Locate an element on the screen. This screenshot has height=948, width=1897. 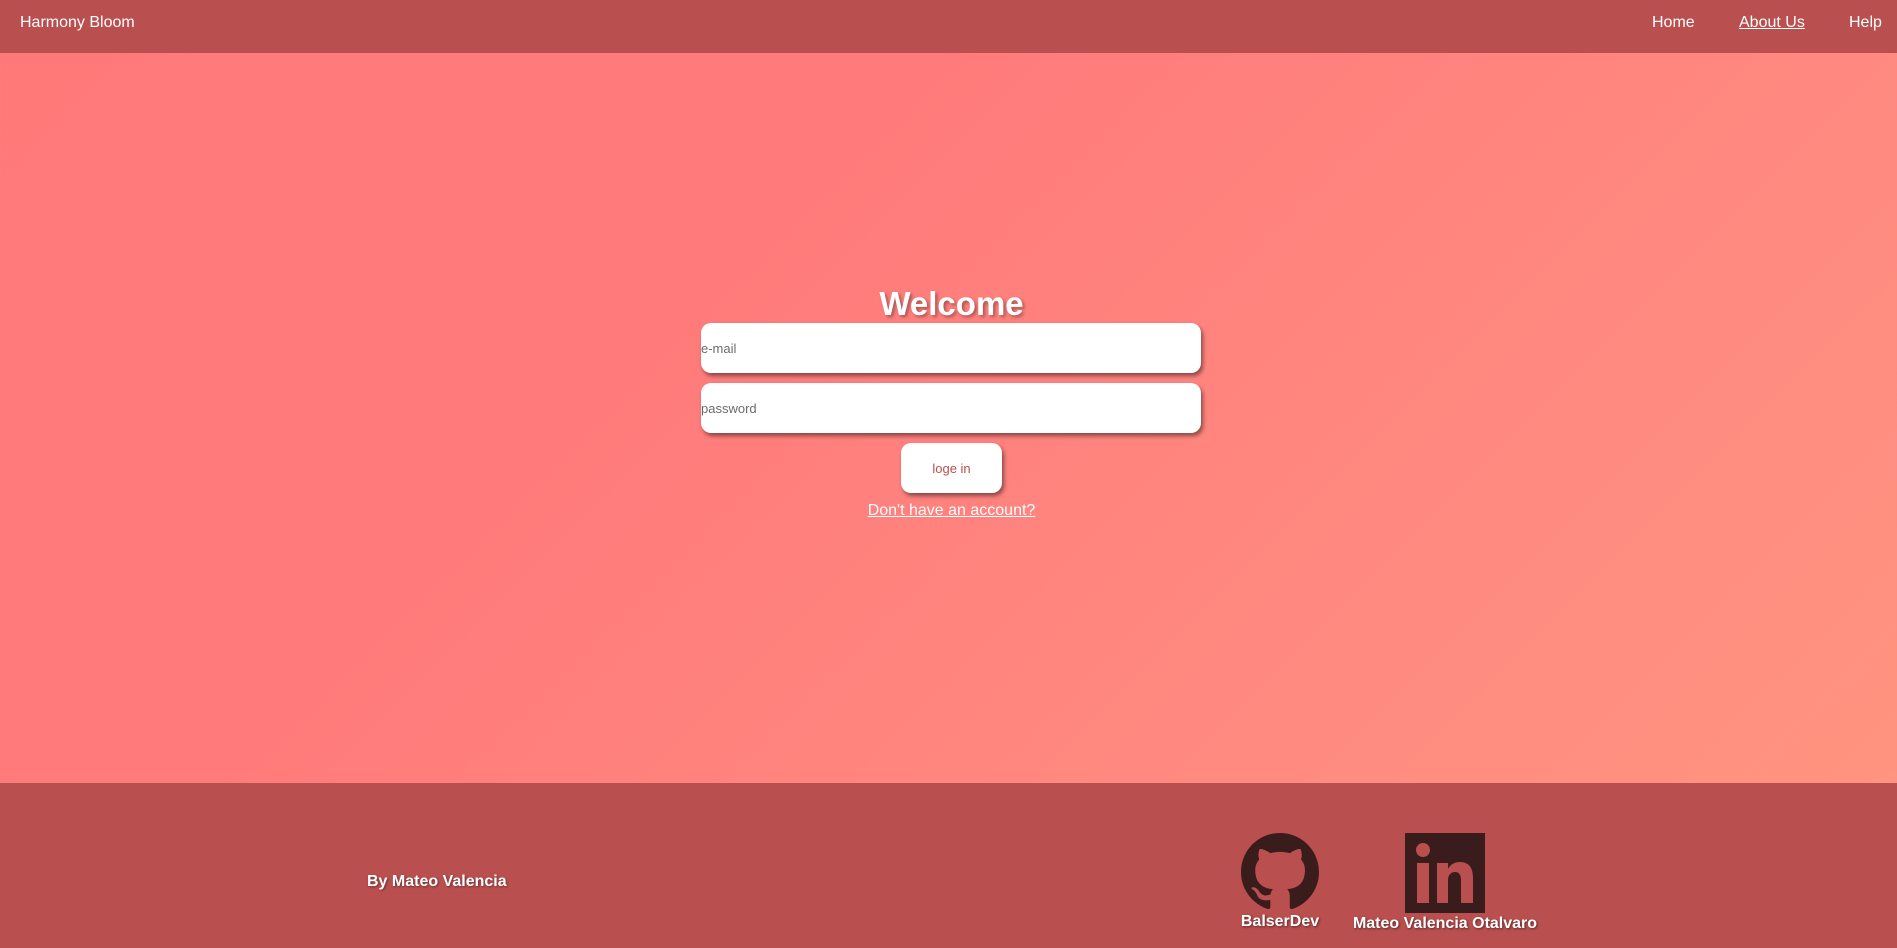
top-navbar: Harmony Bloom Home About Us Help is located at coordinates (948, 26).